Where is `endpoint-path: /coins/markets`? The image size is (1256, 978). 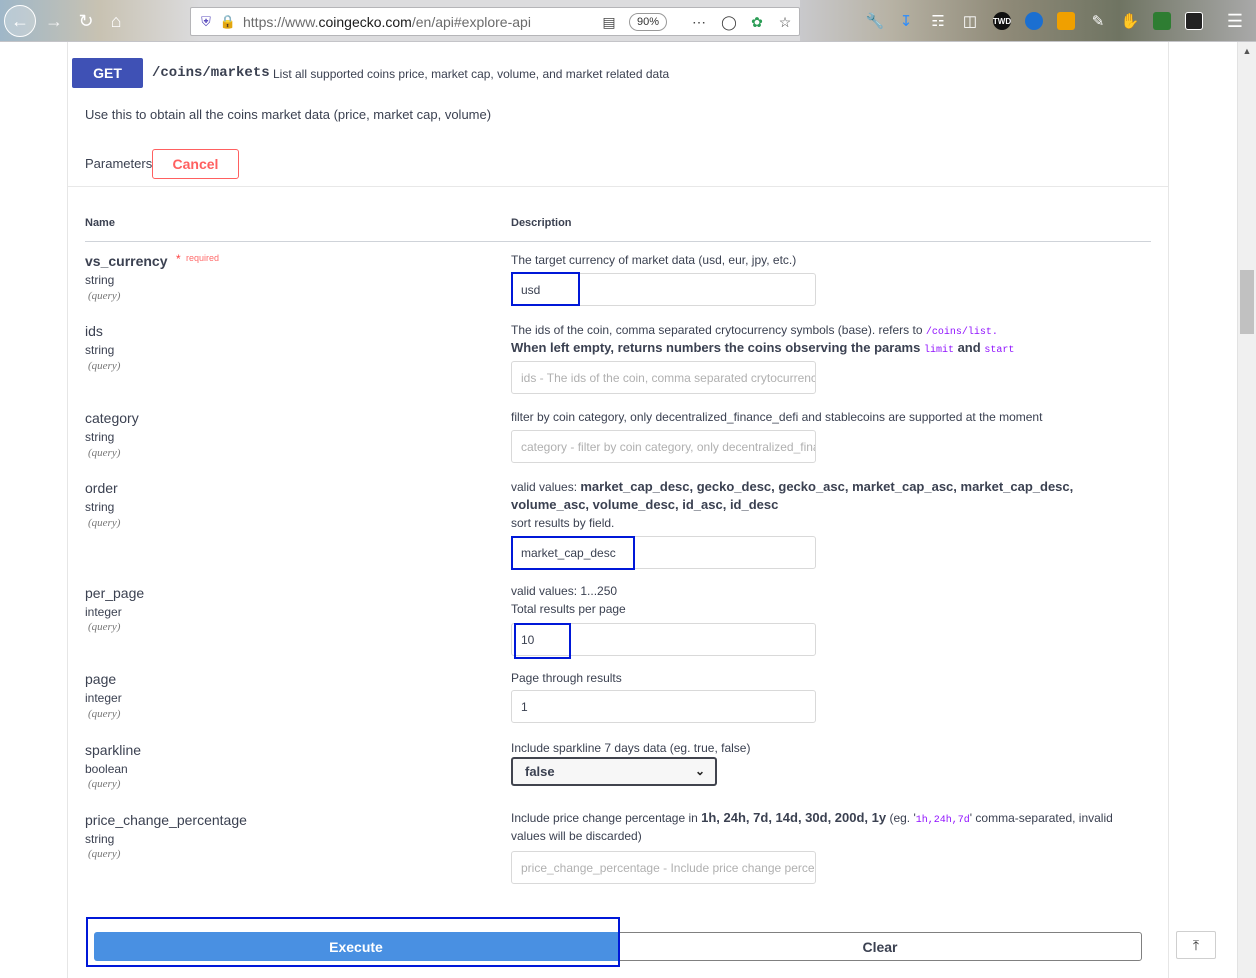 endpoint-path: /coins/markets is located at coordinates (211, 73).